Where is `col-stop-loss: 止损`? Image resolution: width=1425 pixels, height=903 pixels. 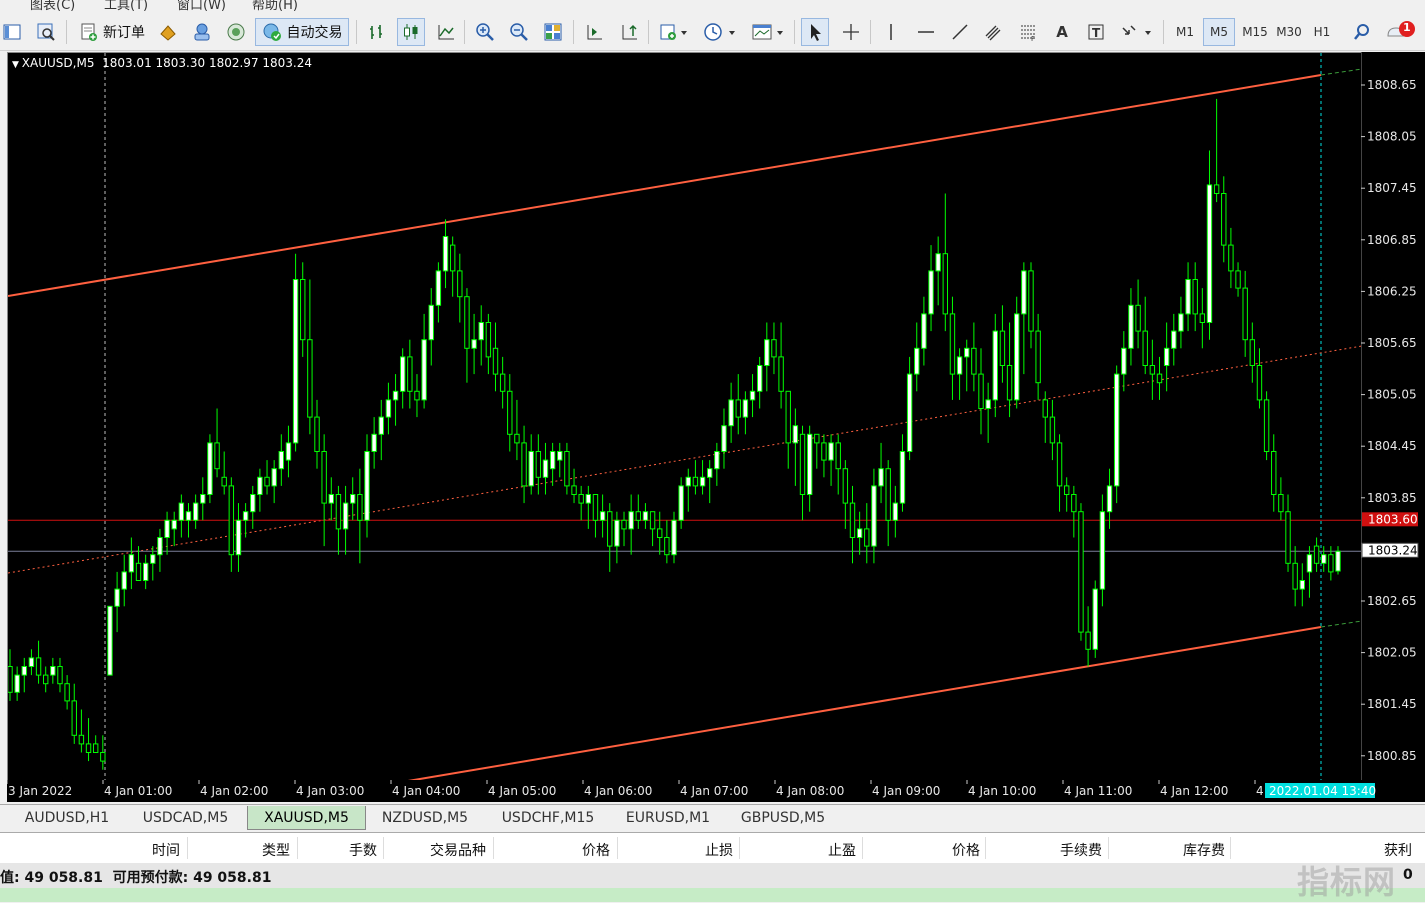 col-stop-loss: 止损 is located at coordinates (676, 850).